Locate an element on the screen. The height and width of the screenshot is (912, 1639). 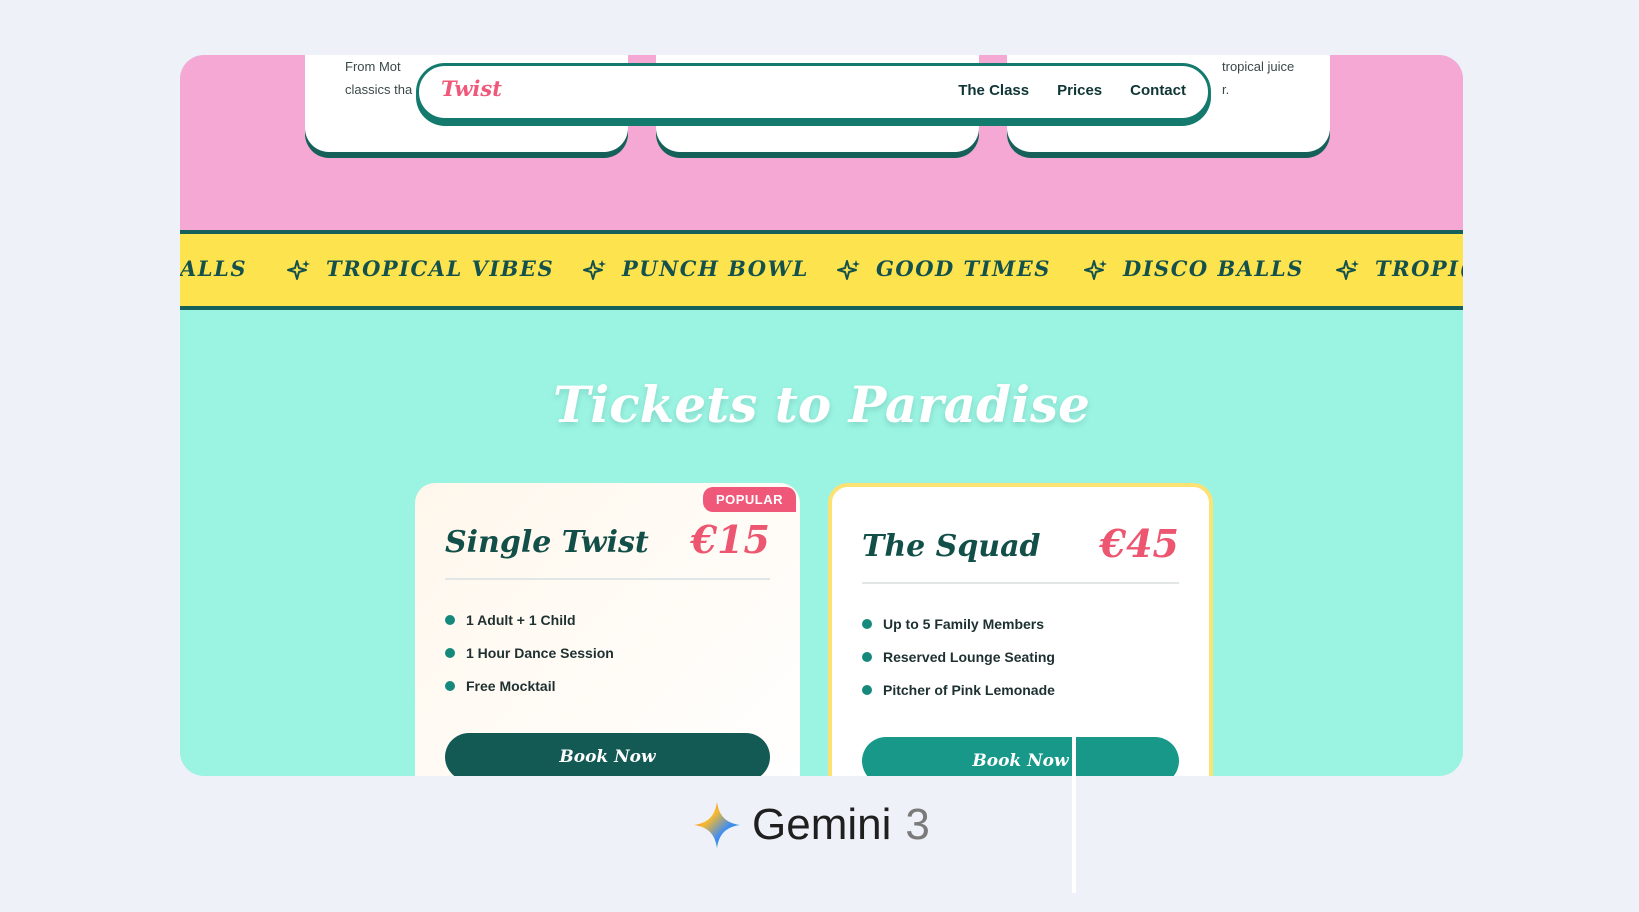
info-card-1-line2: classics tha is located at coordinates (379, 89).